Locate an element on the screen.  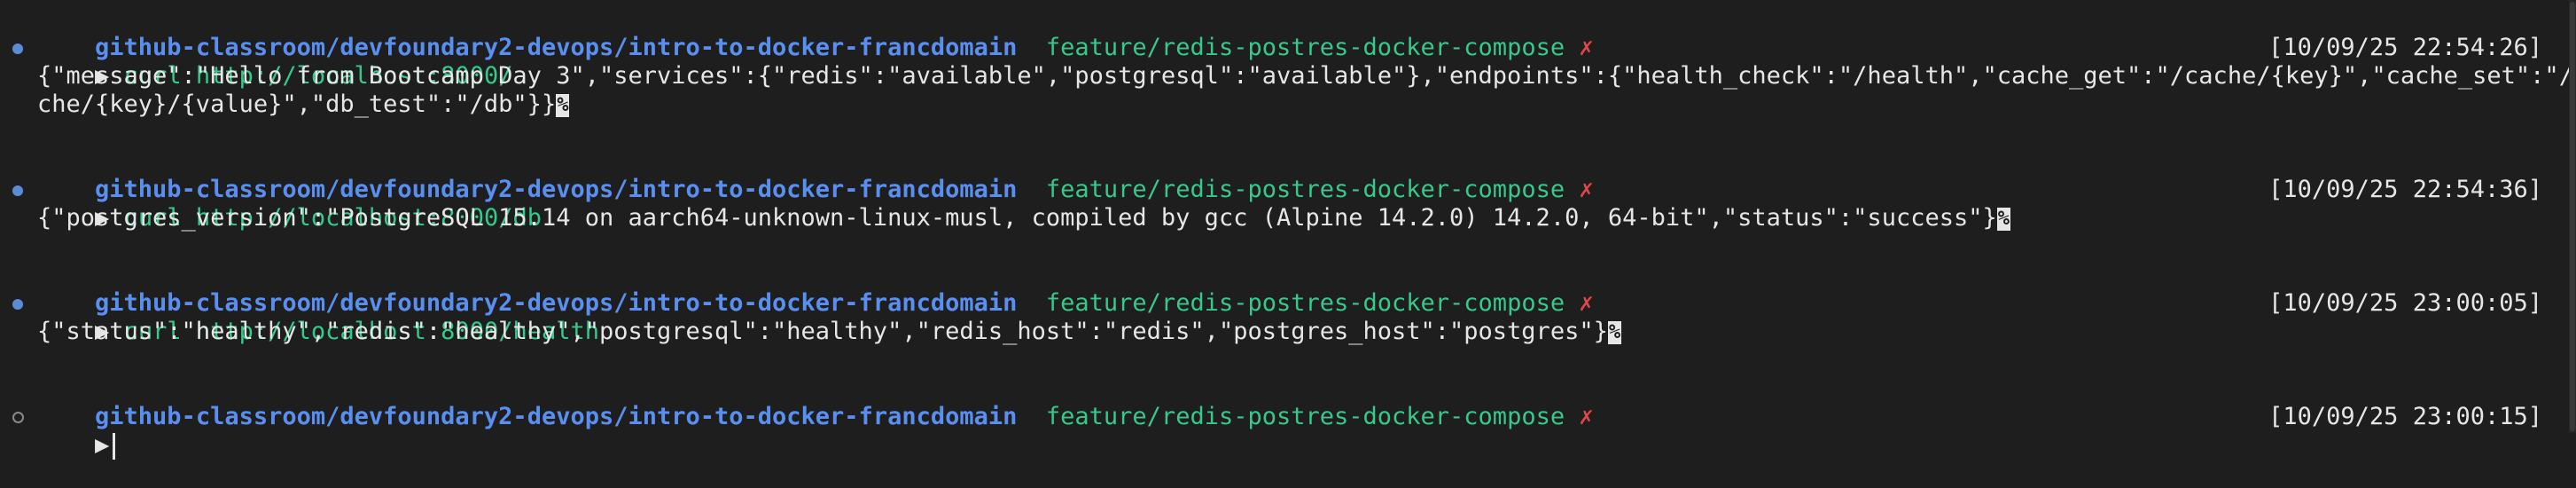
command-timestamp: [10/09/25 22:54:36] is located at coordinates (2405, 189).